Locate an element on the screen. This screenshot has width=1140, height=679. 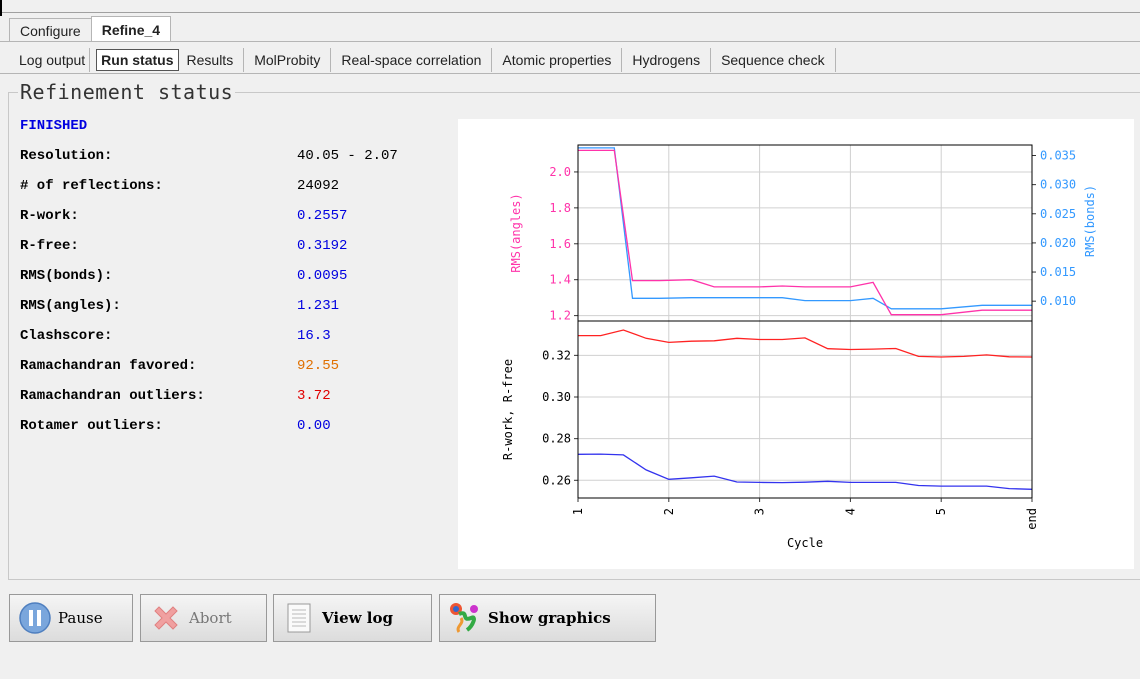
abort-label: Abort is located at coordinates (210, 618).